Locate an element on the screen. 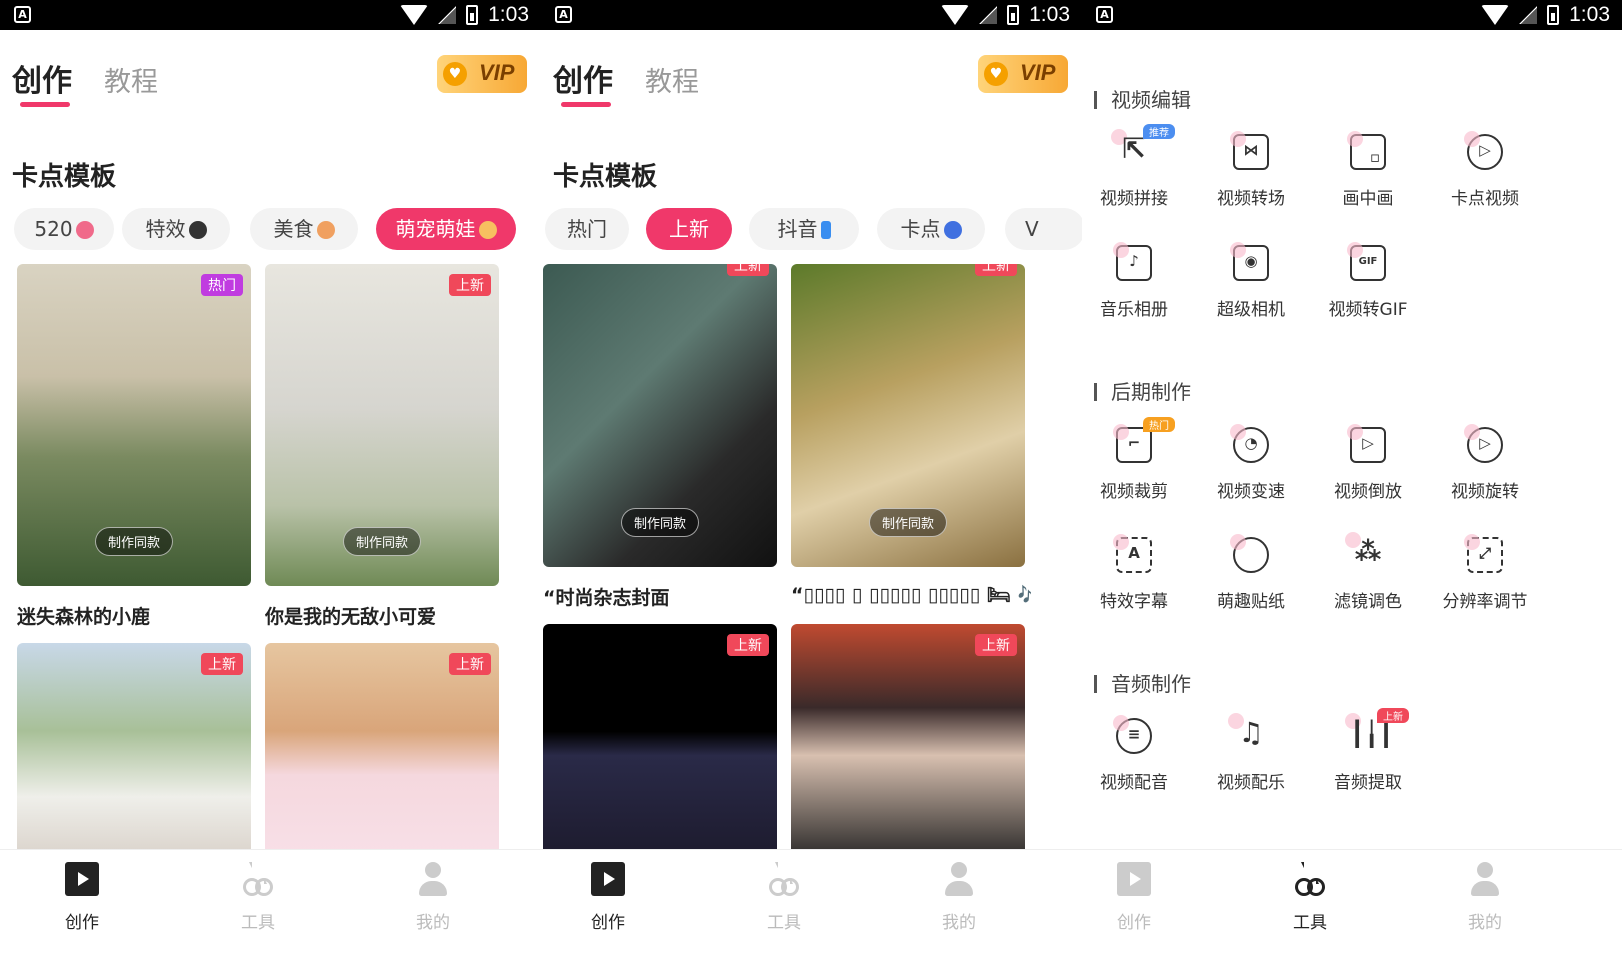 The width and height of the screenshot is (1622, 959). tool-video-reverse: ▷ 视频倒放 is located at coordinates (1368, 463).